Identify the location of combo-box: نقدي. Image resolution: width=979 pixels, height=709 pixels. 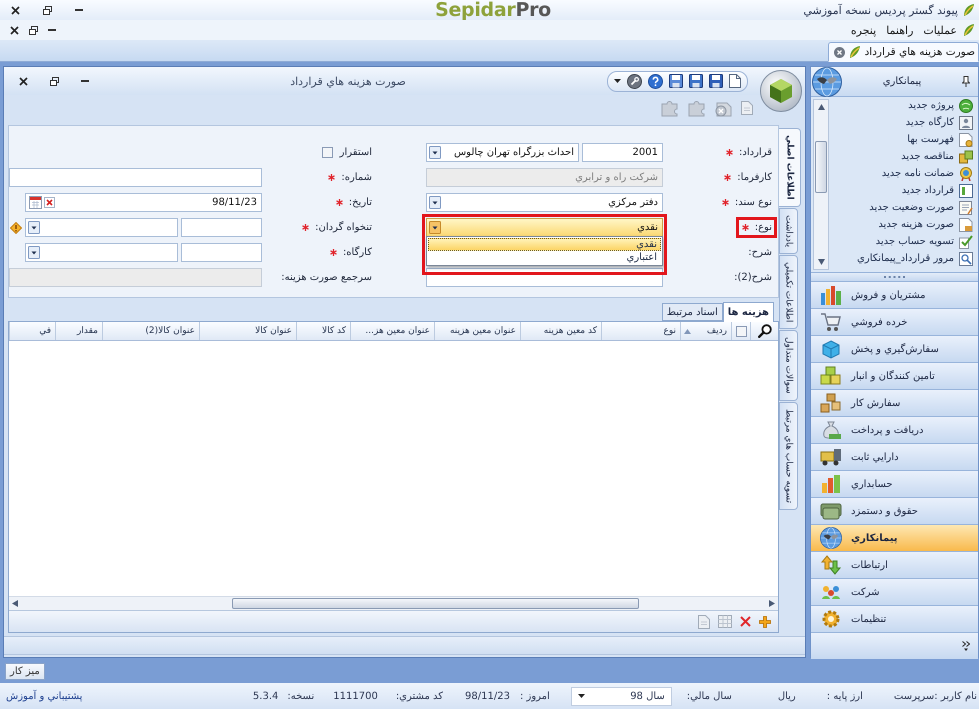
(544, 227).